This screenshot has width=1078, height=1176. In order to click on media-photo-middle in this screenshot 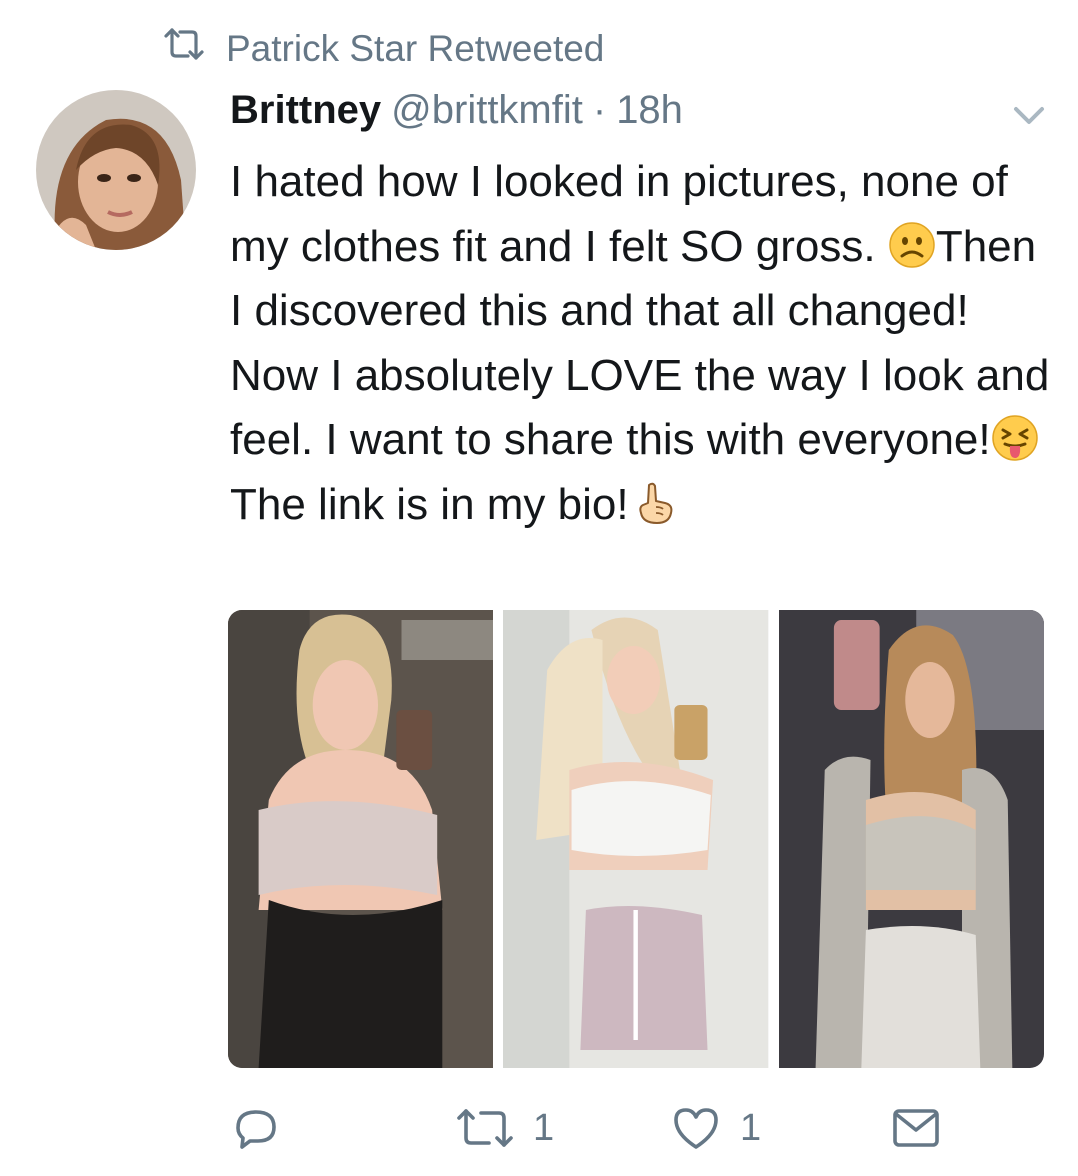, I will do `click(636, 839)`.